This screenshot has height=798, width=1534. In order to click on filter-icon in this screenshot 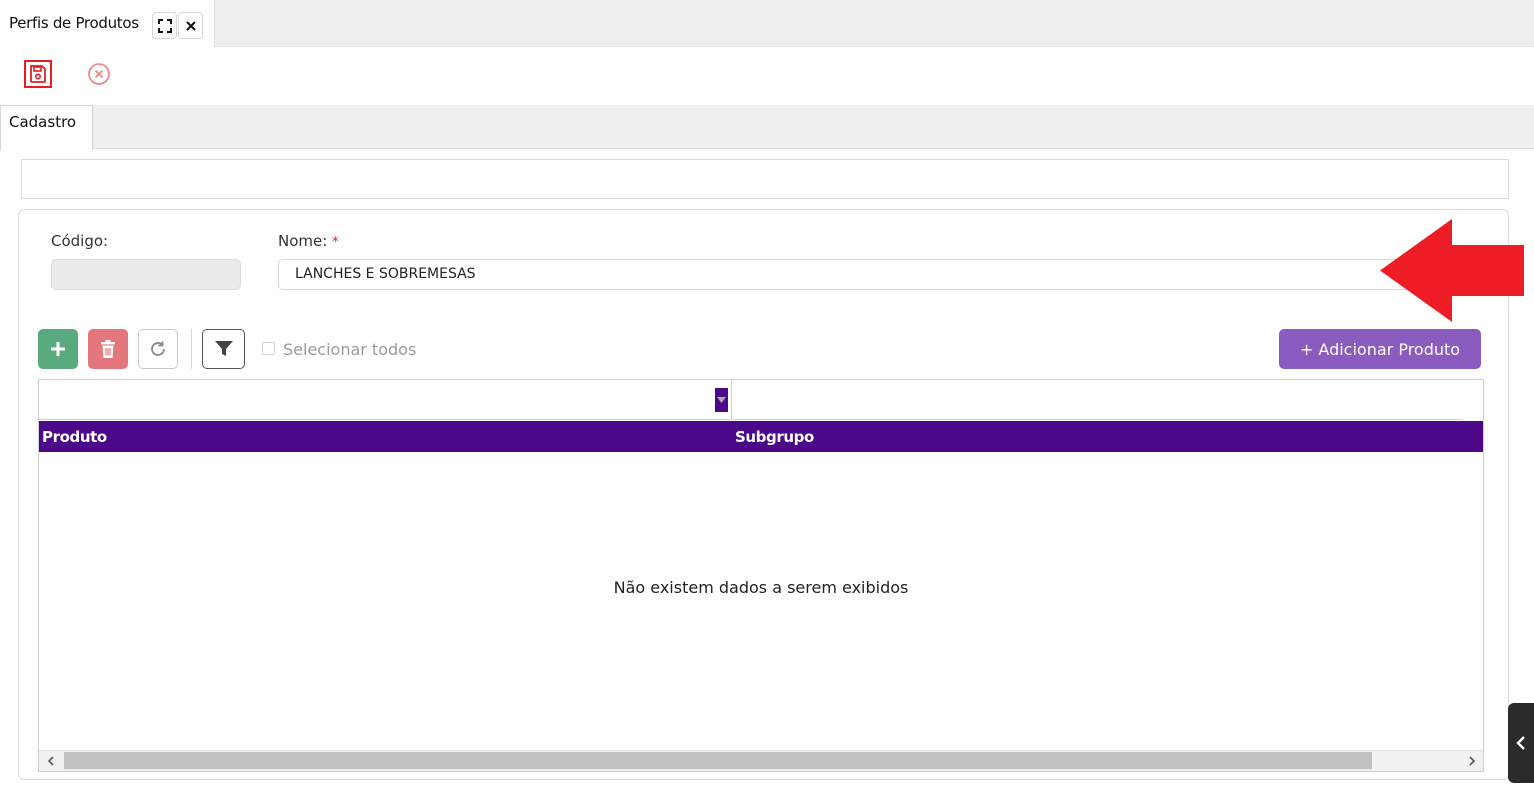, I will do `click(223, 348)`.